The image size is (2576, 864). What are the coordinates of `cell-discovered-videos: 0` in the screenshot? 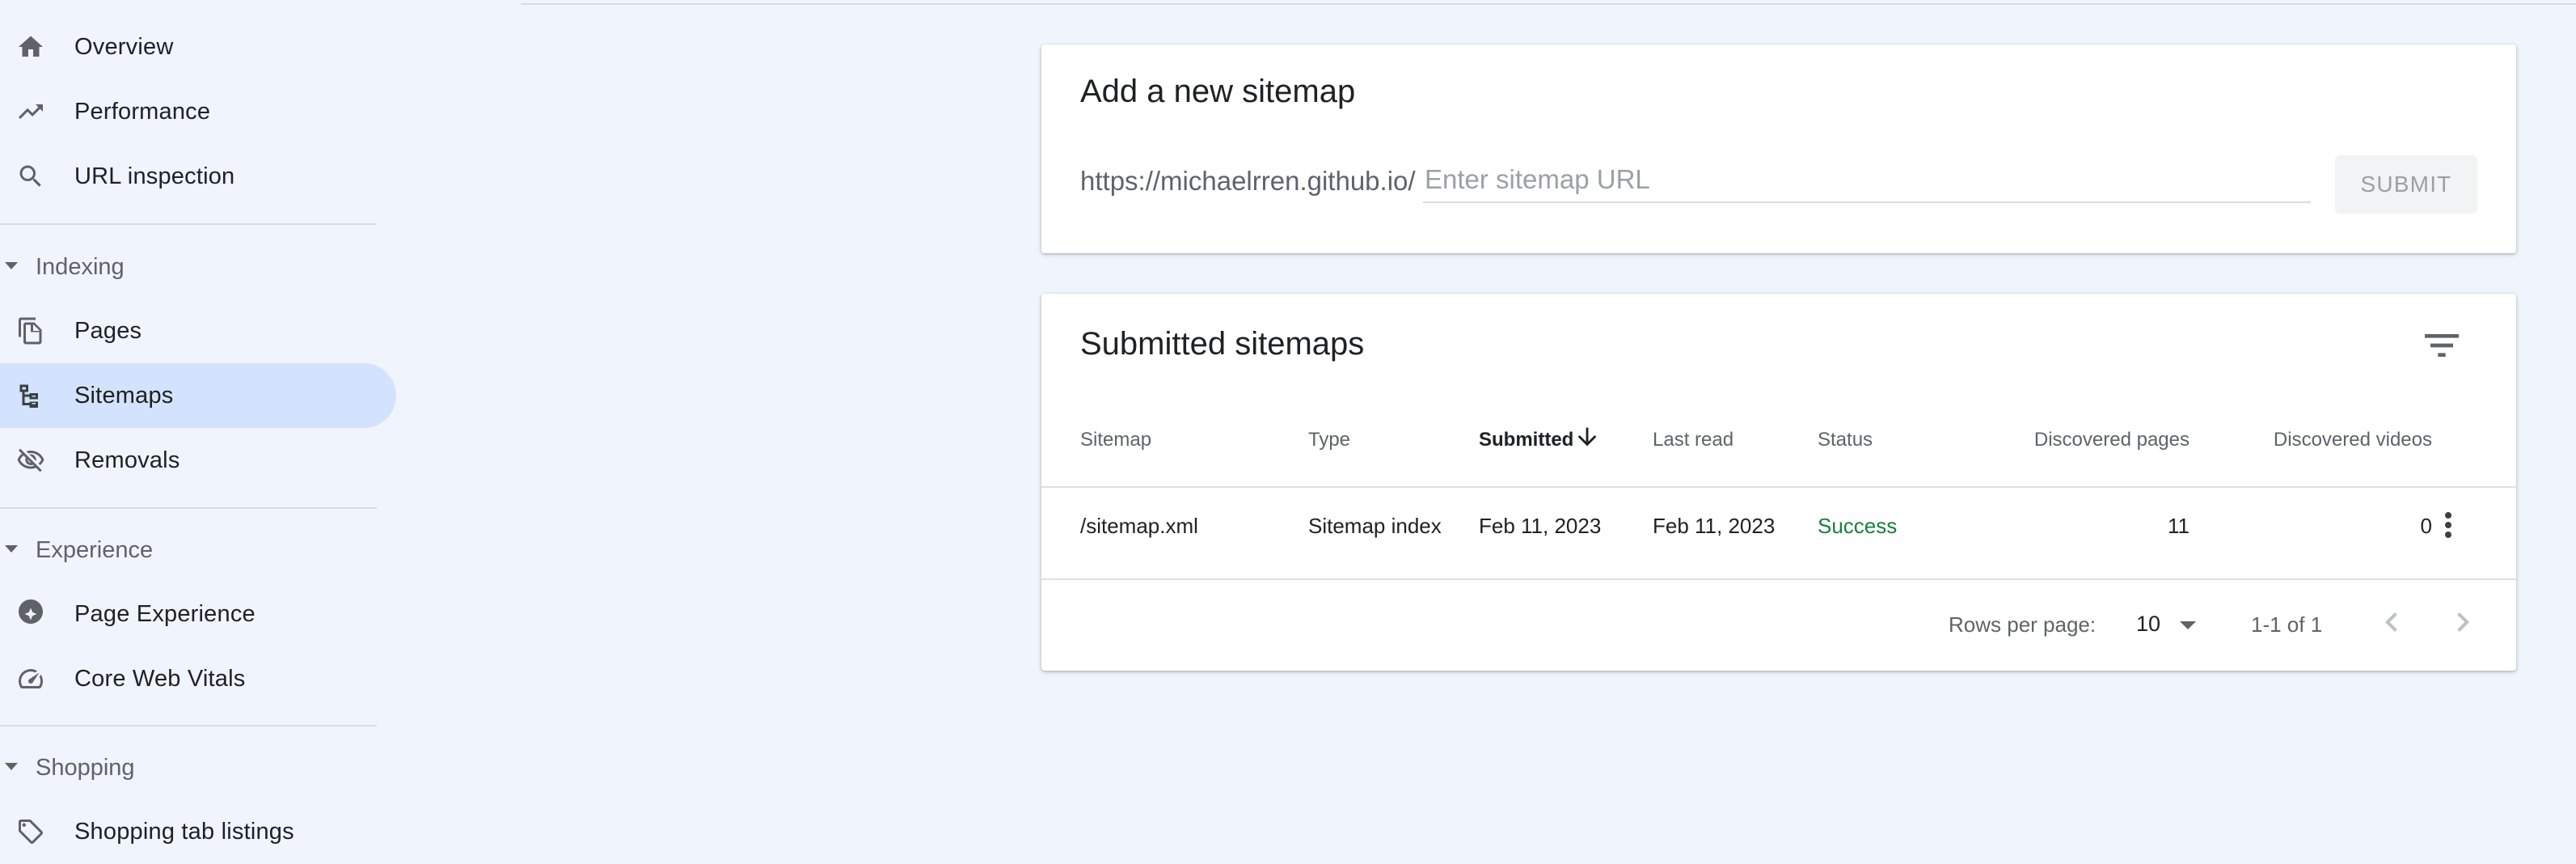 It's located at (2426, 526).